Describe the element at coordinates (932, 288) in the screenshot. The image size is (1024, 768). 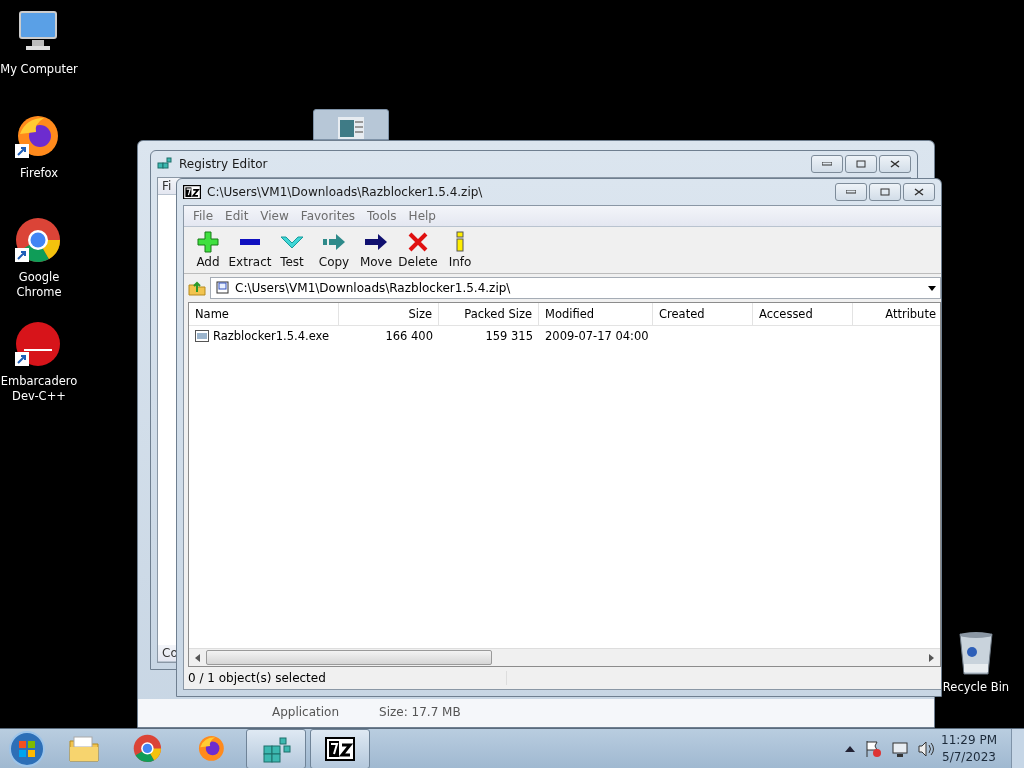
I see `dropdown-arrow-icon` at that location.